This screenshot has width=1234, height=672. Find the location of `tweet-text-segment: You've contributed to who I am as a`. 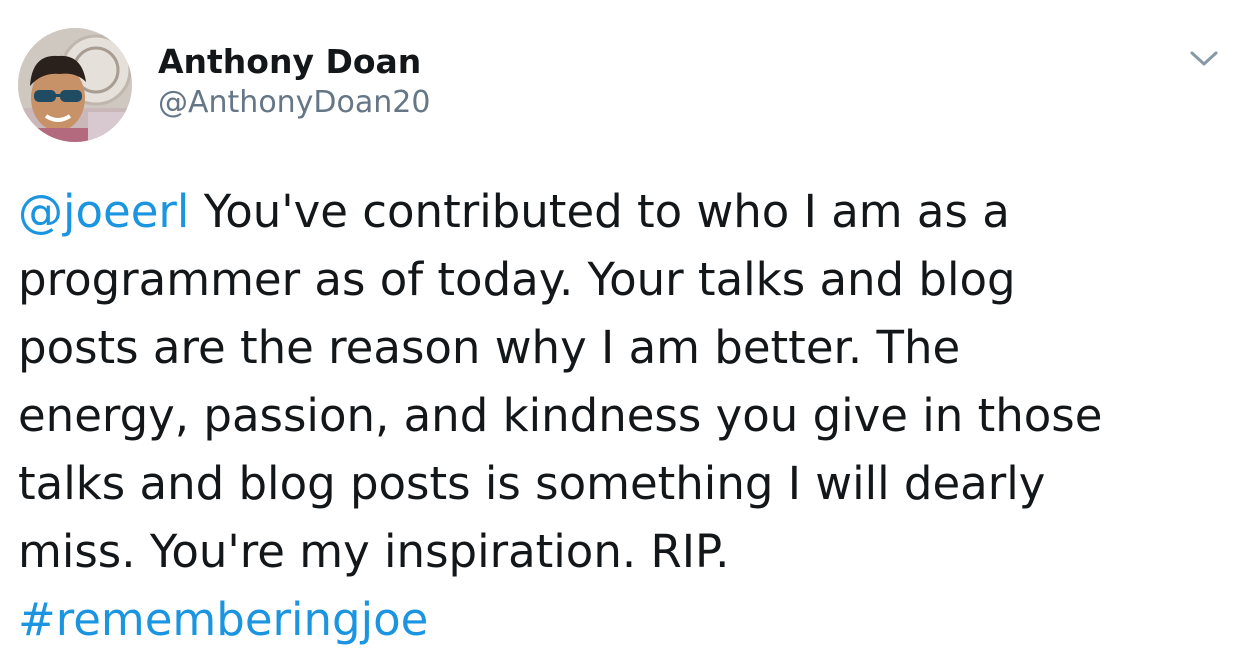

tweet-text-segment: You've contributed to who I am as a is located at coordinates (599, 211).